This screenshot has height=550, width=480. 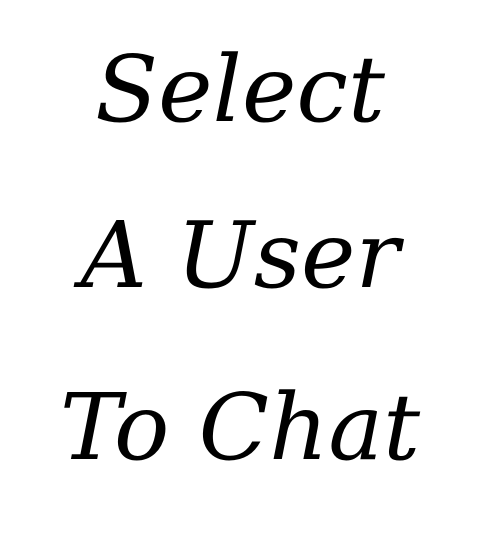 I want to click on empty-state-line-to-chat: To Chat, so click(x=240, y=427).